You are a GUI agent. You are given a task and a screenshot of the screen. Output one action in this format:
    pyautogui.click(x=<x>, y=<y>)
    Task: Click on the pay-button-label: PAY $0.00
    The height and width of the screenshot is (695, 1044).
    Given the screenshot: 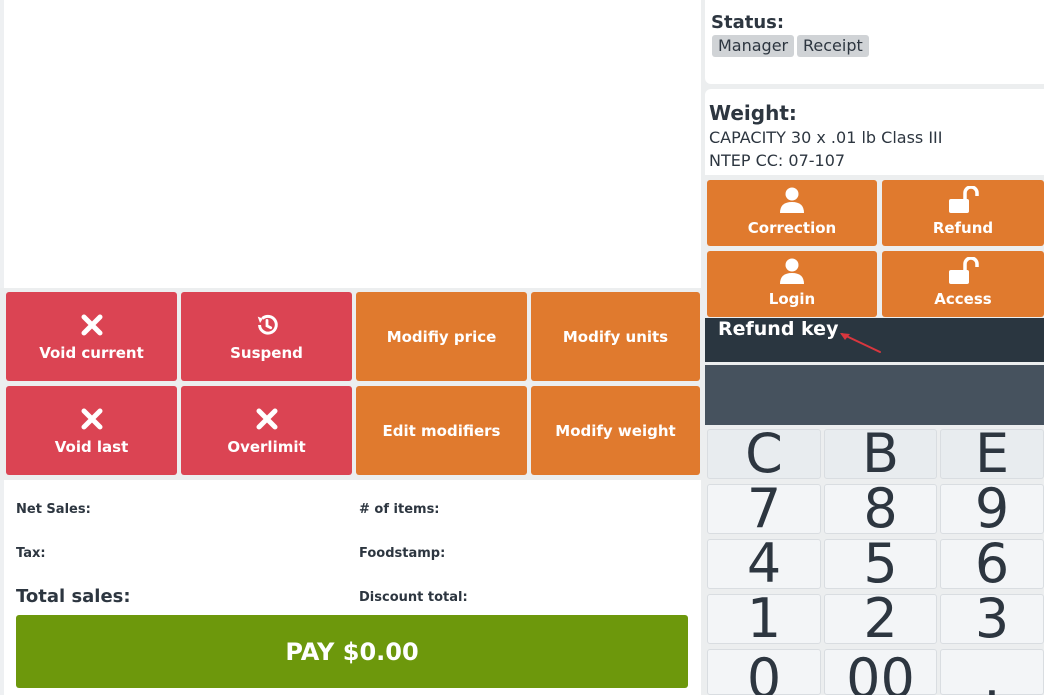 What is the action you would take?
    pyautogui.click(x=352, y=651)
    